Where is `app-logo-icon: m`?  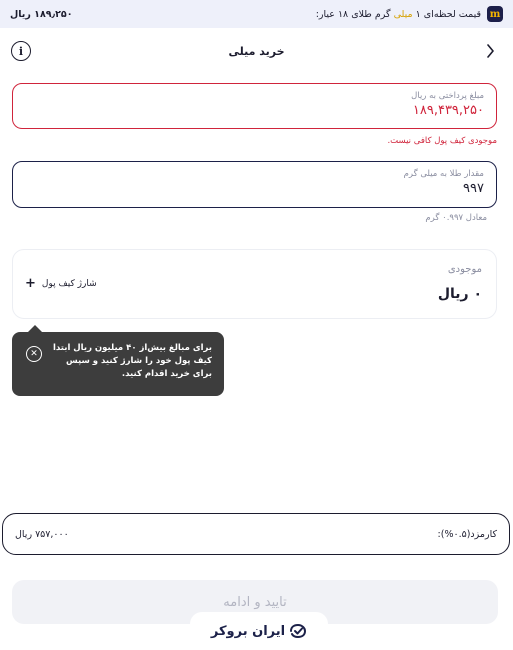
app-logo-icon: m is located at coordinates (495, 14).